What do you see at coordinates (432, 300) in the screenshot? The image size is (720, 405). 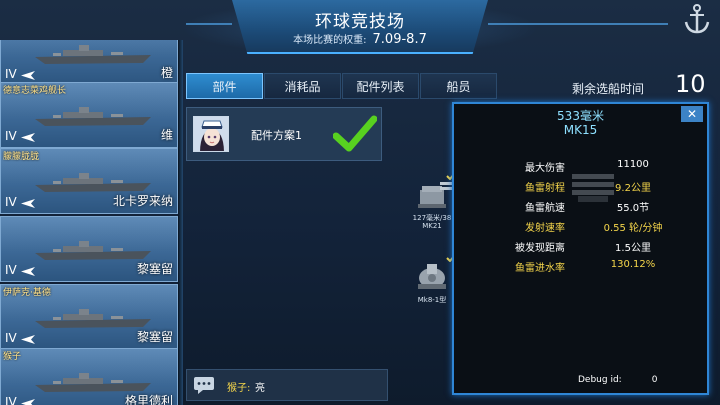 I see `equip-label: Mk8-1型` at bounding box center [432, 300].